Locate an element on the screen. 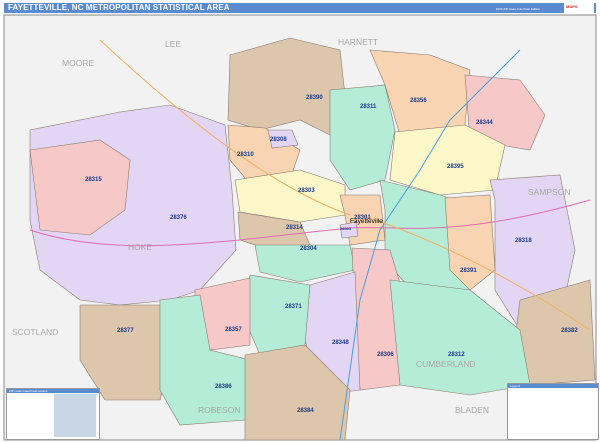  county-label-lee: LEE is located at coordinates (173, 44).